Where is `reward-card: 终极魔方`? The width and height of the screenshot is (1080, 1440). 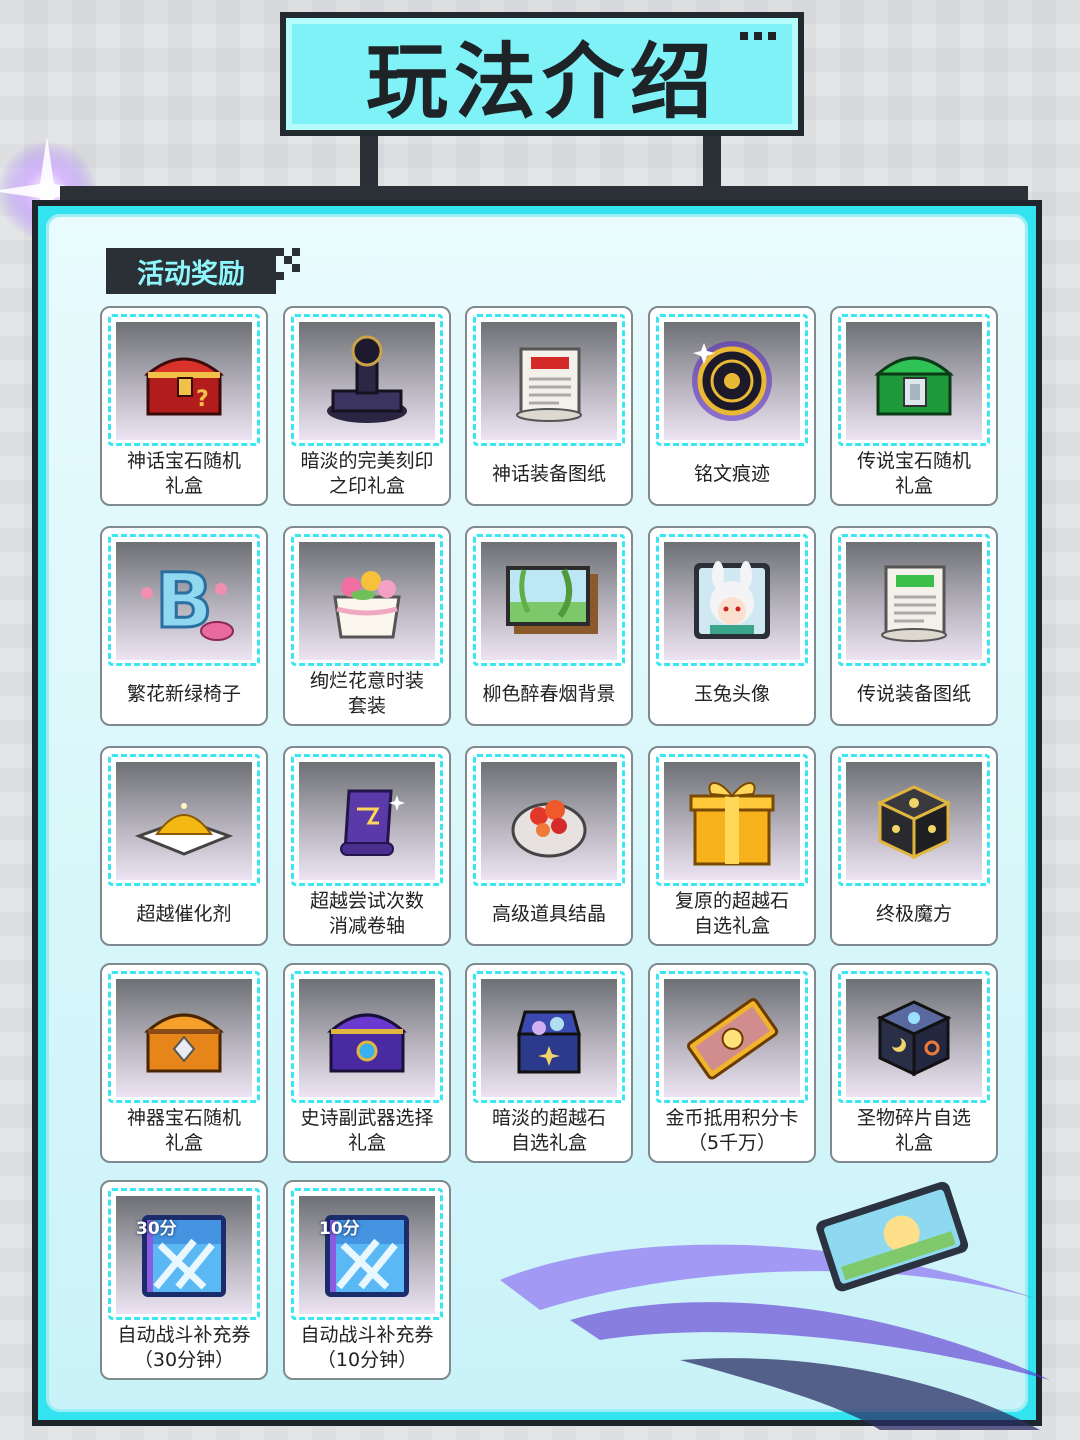
reward-card: 终极魔方 is located at coordinates (914, 846).